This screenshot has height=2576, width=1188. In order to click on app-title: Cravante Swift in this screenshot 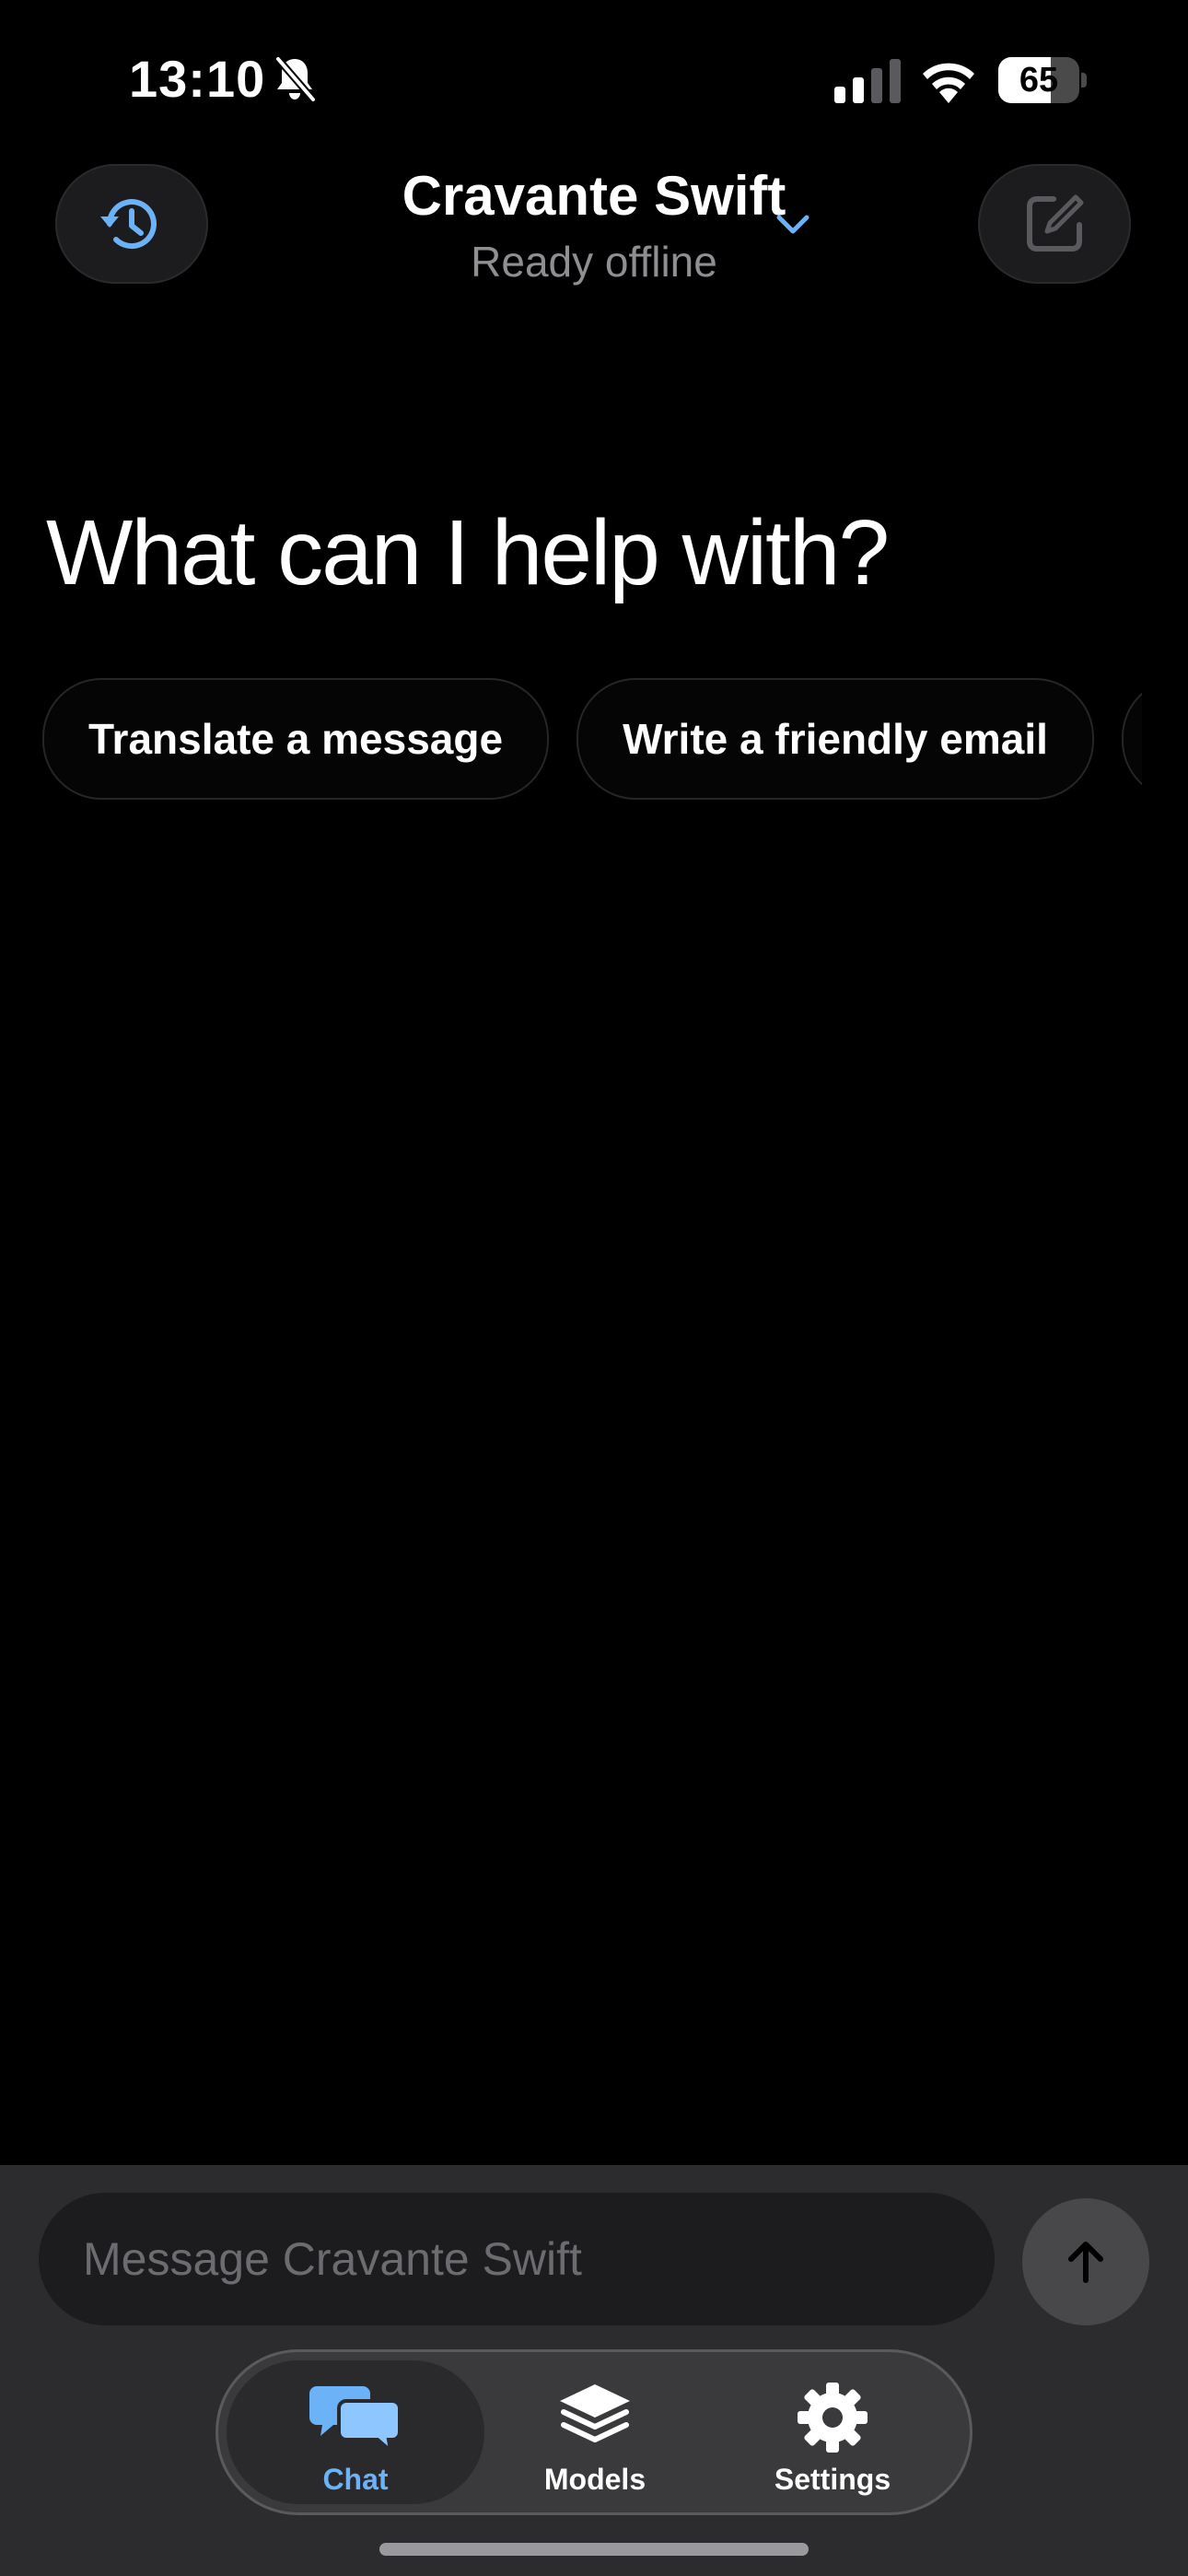, I will do `click(594, 196)`.